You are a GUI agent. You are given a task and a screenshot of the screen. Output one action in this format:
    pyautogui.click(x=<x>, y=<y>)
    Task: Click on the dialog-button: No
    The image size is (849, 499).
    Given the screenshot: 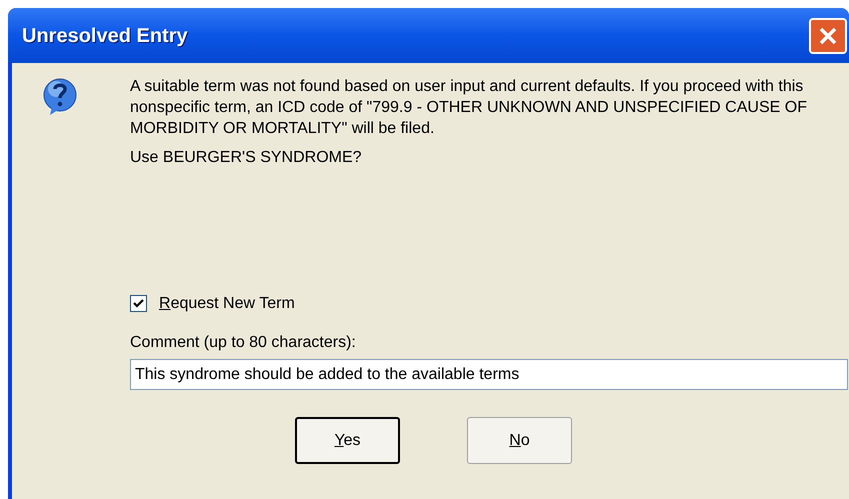 What is the action you would take?
    pyautogui.click(x=519, y=440)
    